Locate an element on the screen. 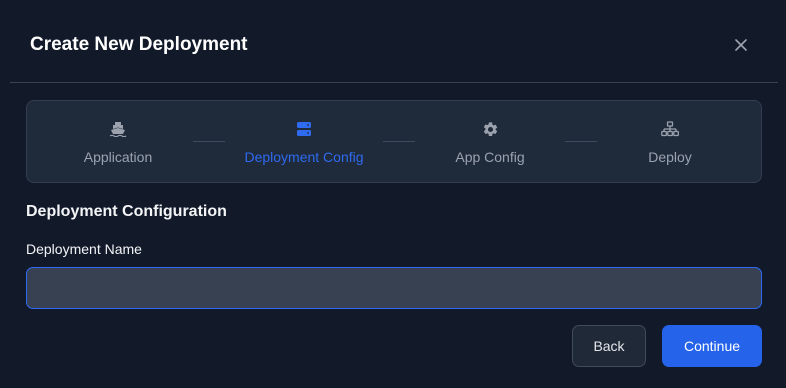  step-deploy: Deploy is located at coordinates (670, 141).